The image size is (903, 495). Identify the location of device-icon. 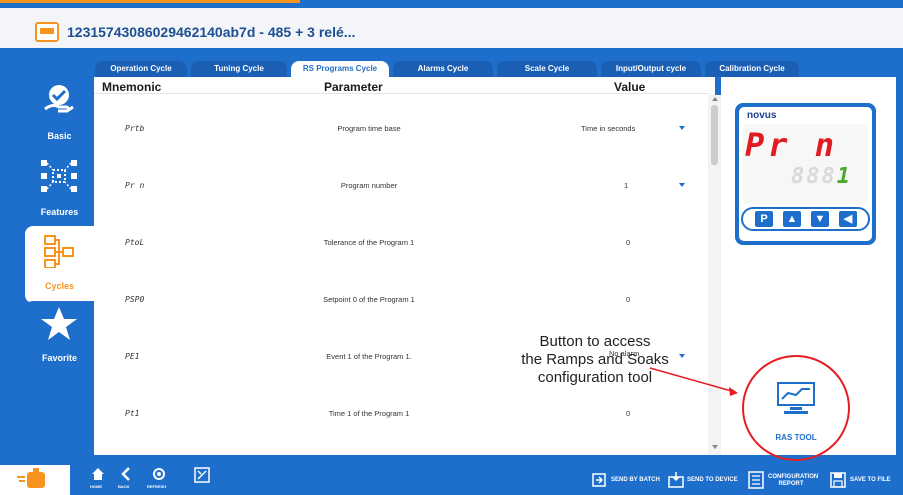
(47, 32).